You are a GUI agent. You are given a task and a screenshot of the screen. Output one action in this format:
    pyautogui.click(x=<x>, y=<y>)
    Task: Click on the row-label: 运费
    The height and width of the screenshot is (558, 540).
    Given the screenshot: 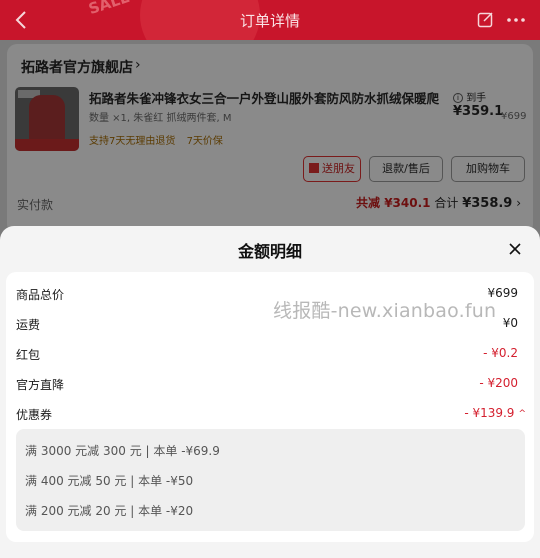 What is the action you would take?
    pyautogui.click(x=28, y=325)
    